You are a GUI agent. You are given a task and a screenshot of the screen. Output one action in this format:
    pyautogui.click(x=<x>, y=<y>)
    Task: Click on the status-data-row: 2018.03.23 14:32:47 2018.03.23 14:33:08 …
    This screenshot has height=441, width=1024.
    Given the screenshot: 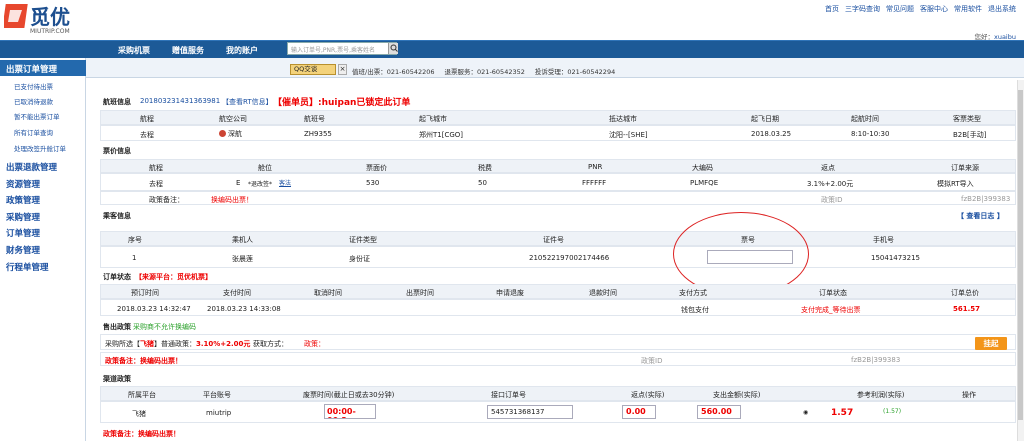 What is the action you would take?
    pyautogui.click(x=558, y=307)
    